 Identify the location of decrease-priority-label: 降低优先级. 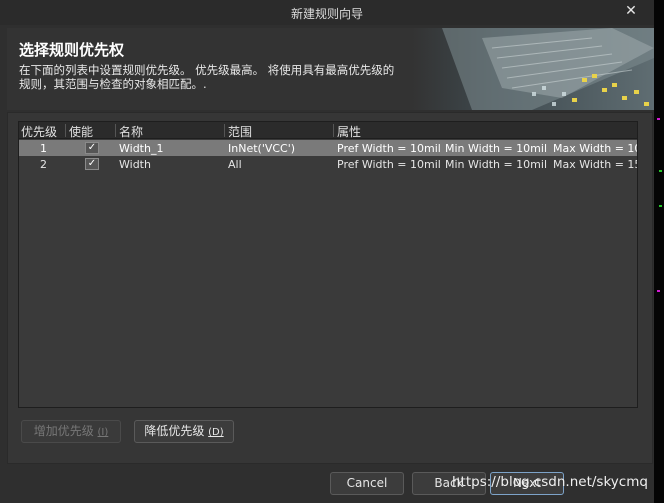
(174, 431).